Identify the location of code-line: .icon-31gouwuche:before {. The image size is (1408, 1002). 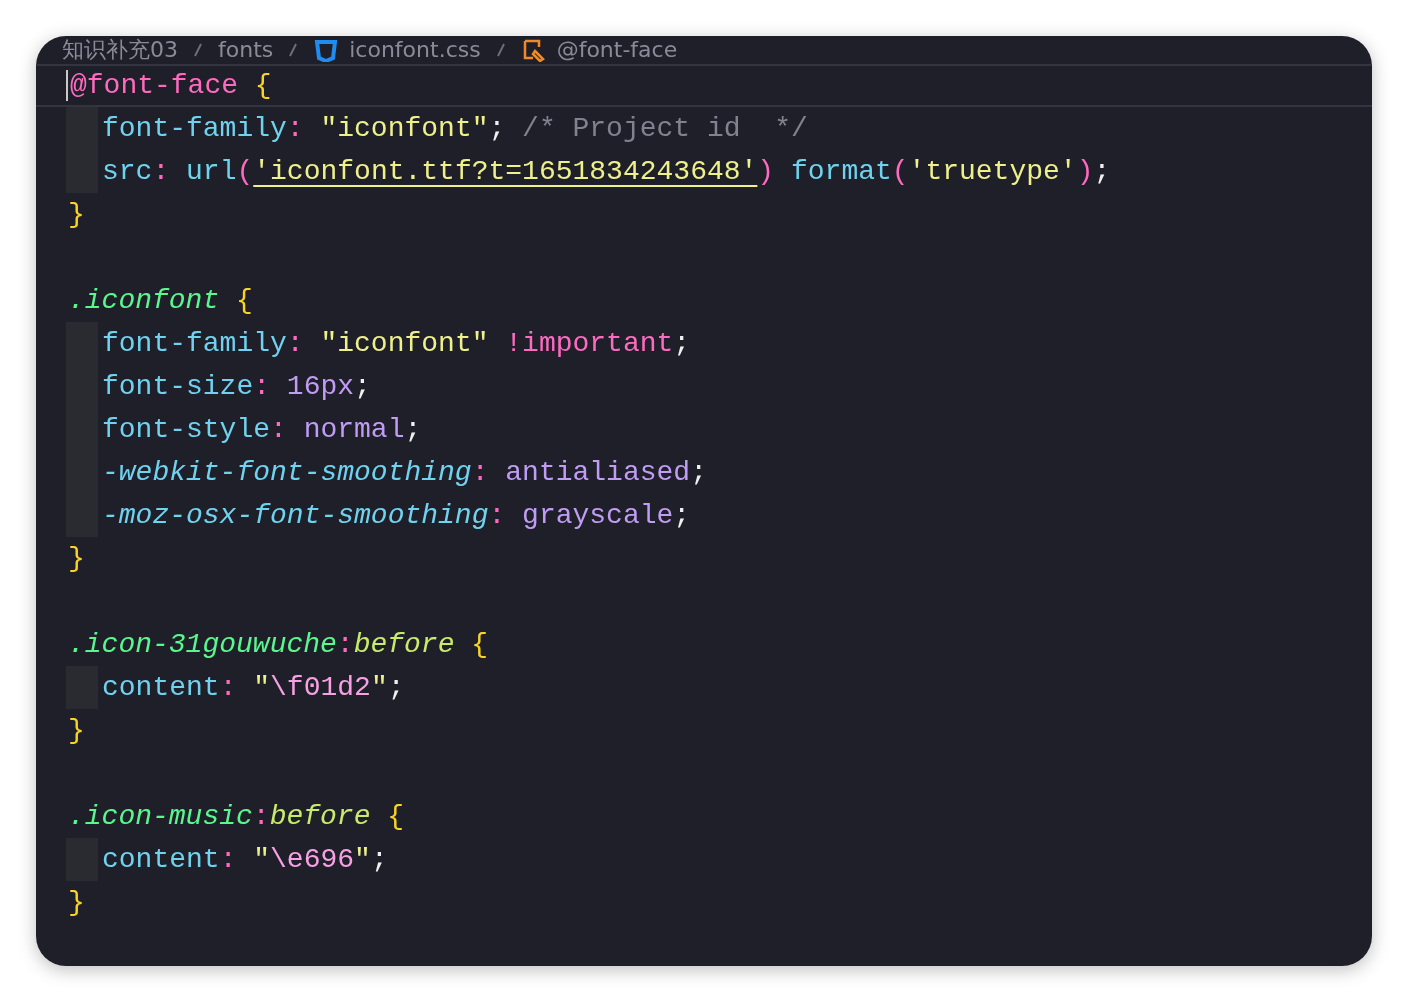
(278, 644).